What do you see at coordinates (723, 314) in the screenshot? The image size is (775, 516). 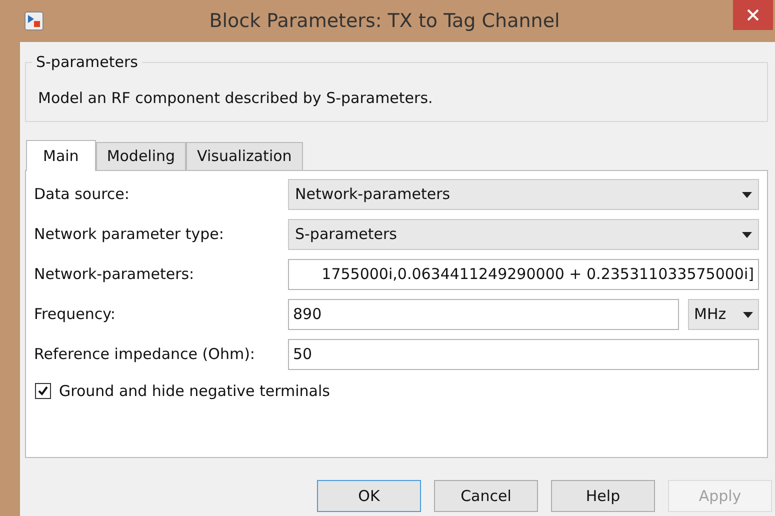 I see `unit-dropdown: MHz` at bounding box center [723, 314].